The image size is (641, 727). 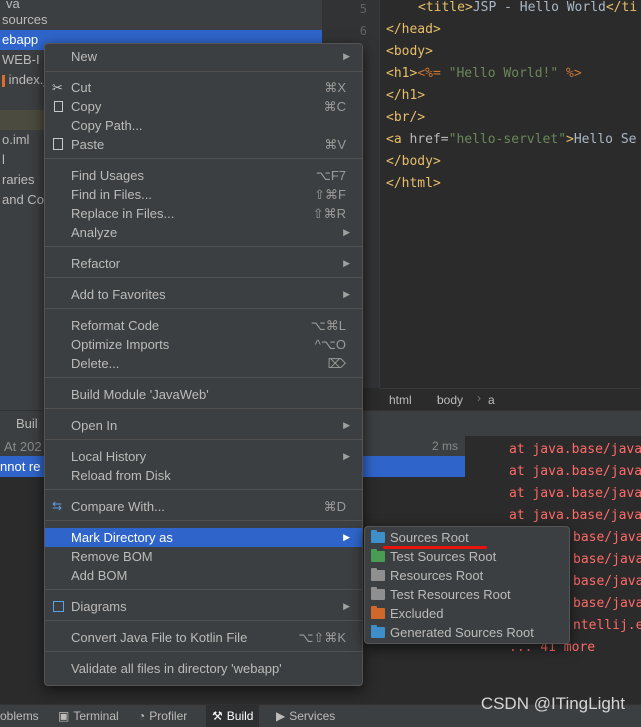 I want to click on breadcrumb-html: html, so click(x=400, y=400).